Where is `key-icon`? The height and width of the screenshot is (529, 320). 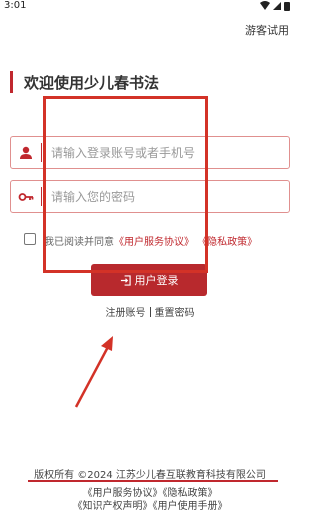 key-icon is located at coordinates (26, 197).